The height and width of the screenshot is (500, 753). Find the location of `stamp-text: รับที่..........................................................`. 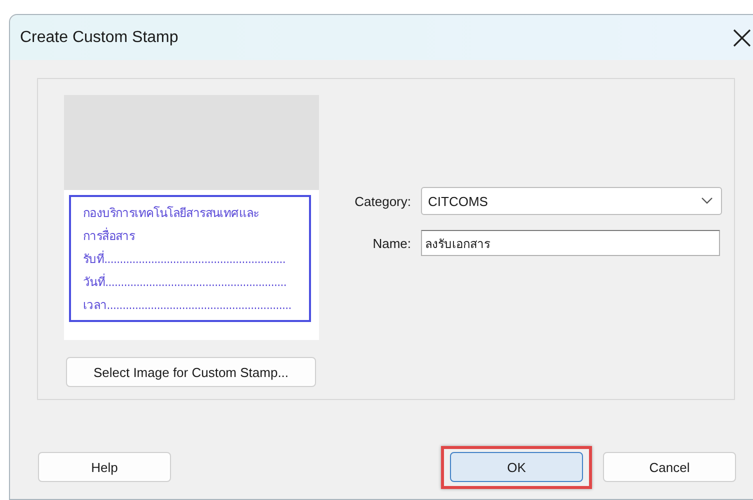

stamp-text: รับที่.......................................................... is located at coordinates (185, 259).